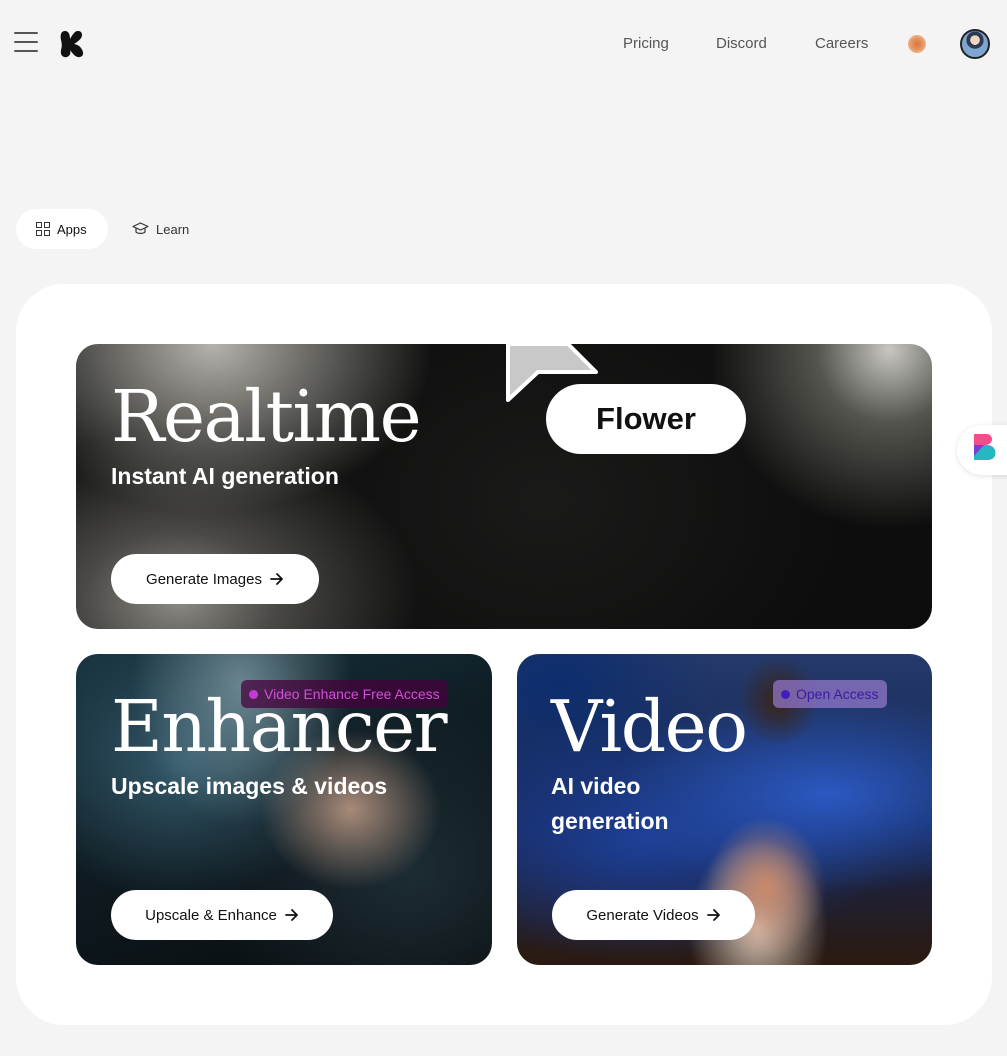  Describe the element at coordinates (741, 43) in the screenshot. I see `nav-discord-link: Discord` at that location.